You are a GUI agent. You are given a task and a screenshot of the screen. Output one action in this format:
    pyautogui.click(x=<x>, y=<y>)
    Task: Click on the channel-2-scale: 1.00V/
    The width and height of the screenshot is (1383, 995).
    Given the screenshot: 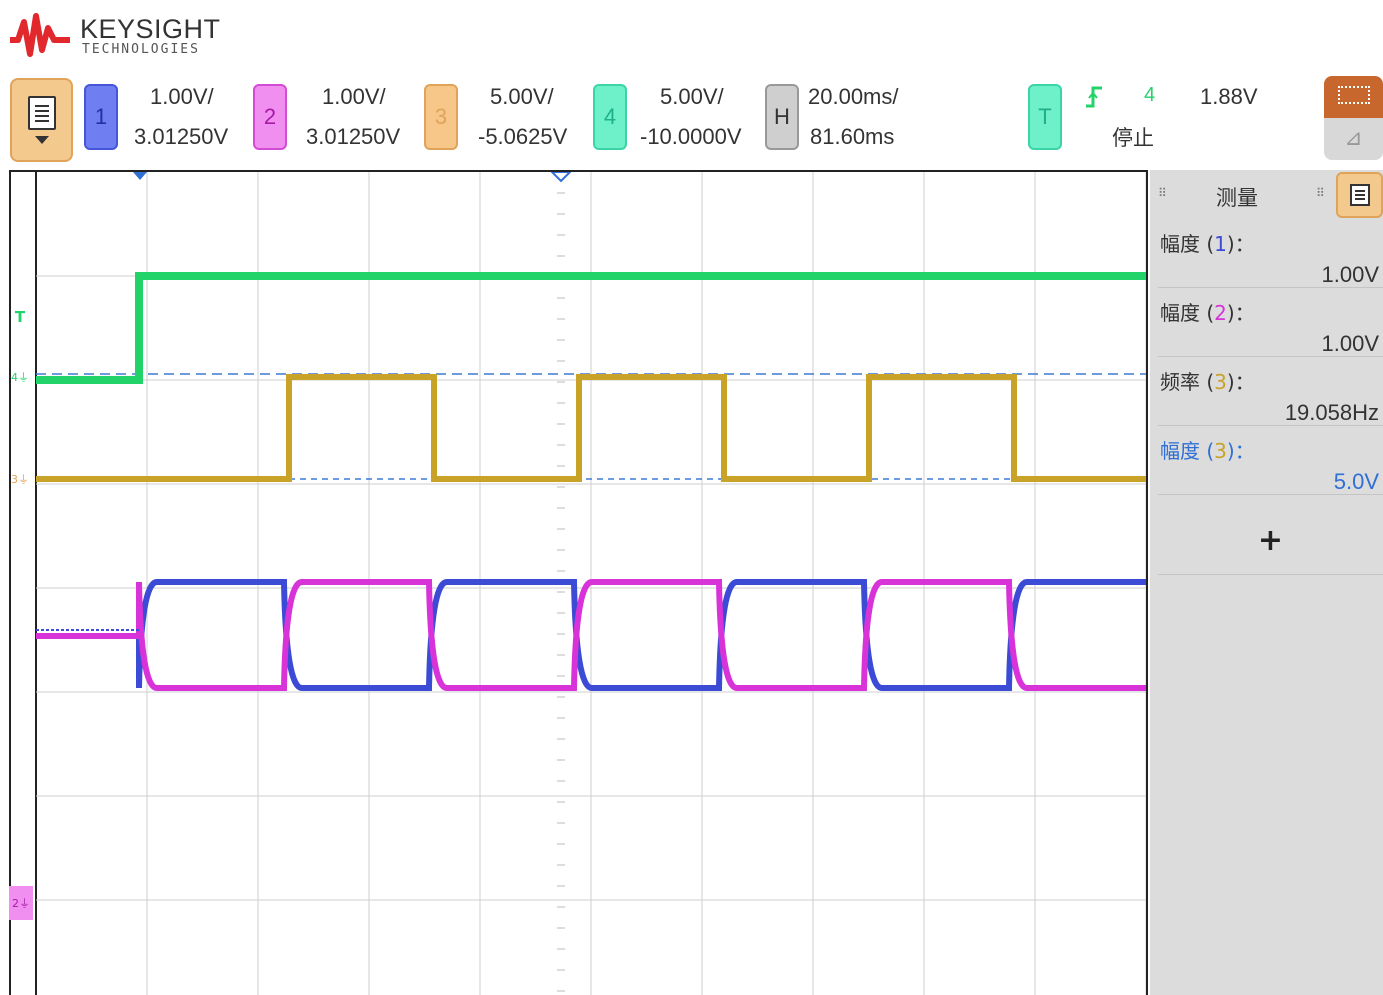 What is the action you would take?
    pyautogui.click(x=354, y=97)
    